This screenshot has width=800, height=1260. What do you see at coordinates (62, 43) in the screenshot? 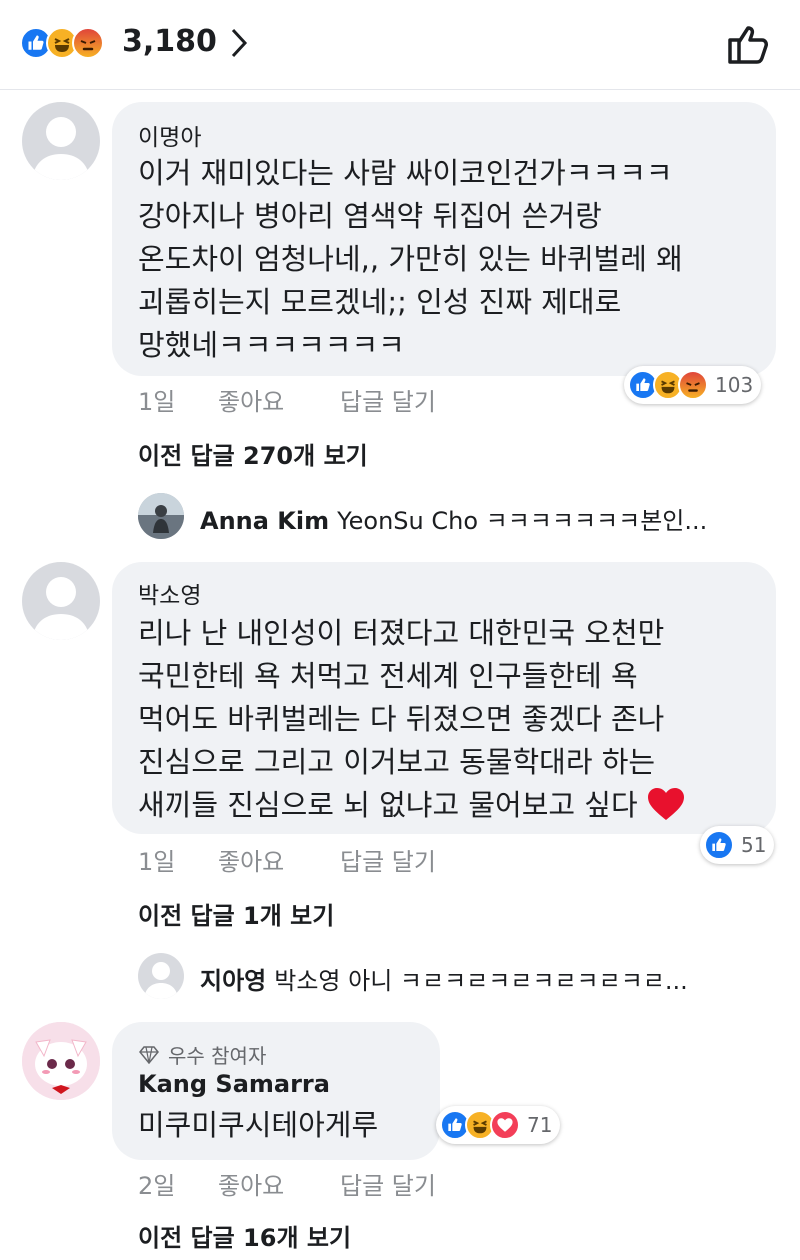
I see `reaction-summary` at bounding box center [62, 43].